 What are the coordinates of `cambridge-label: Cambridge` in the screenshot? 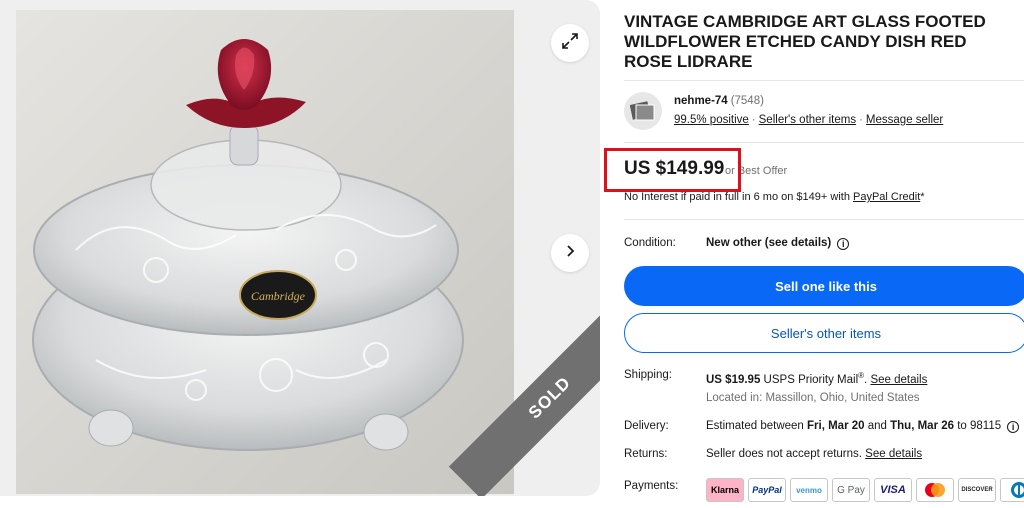 It's located at (278, 296).